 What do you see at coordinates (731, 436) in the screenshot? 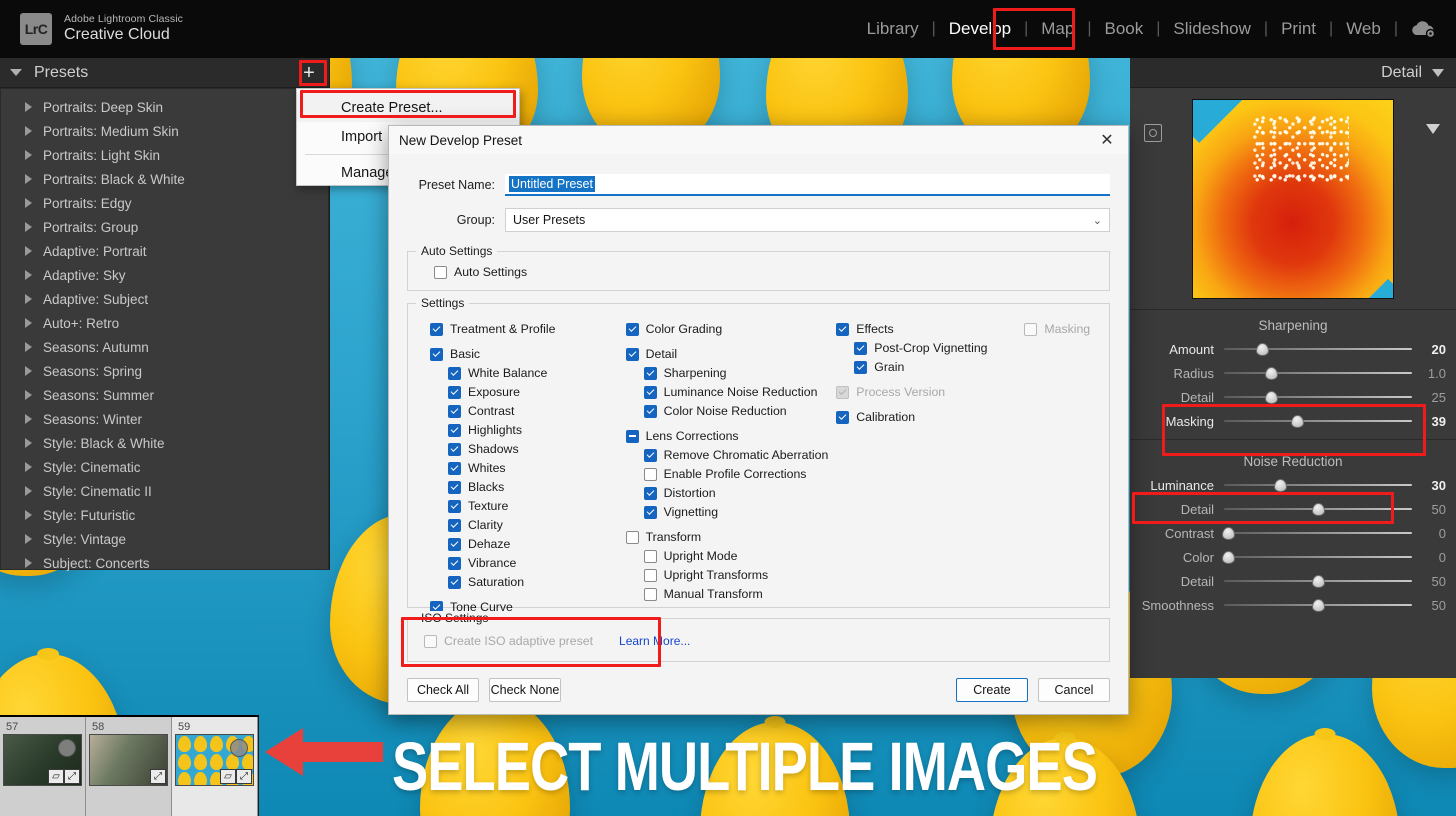
I see `checkbox-lens-corrections: Lens Corrections` at bounding box center [731, 436].